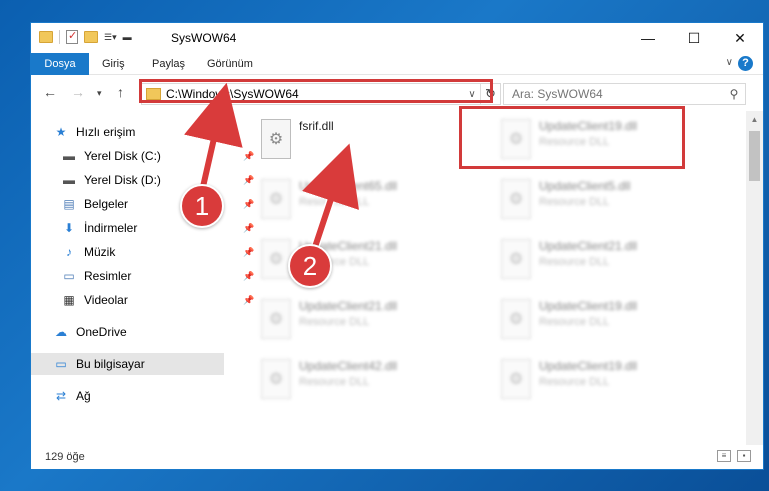  Describe the element at coordinates (69, 276) in the screenshot. I see `pictures-icon: ▭` at that location.